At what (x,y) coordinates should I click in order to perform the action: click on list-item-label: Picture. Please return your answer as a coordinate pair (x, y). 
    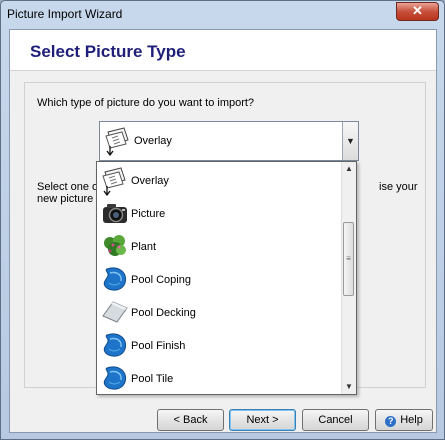
    Looking at the image, I should click on (148, 214).